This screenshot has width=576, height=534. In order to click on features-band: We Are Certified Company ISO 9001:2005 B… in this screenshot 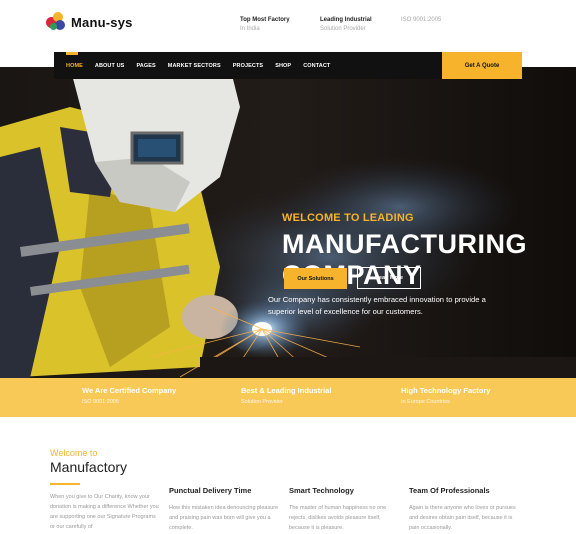, I will do `click(288, 397)`.